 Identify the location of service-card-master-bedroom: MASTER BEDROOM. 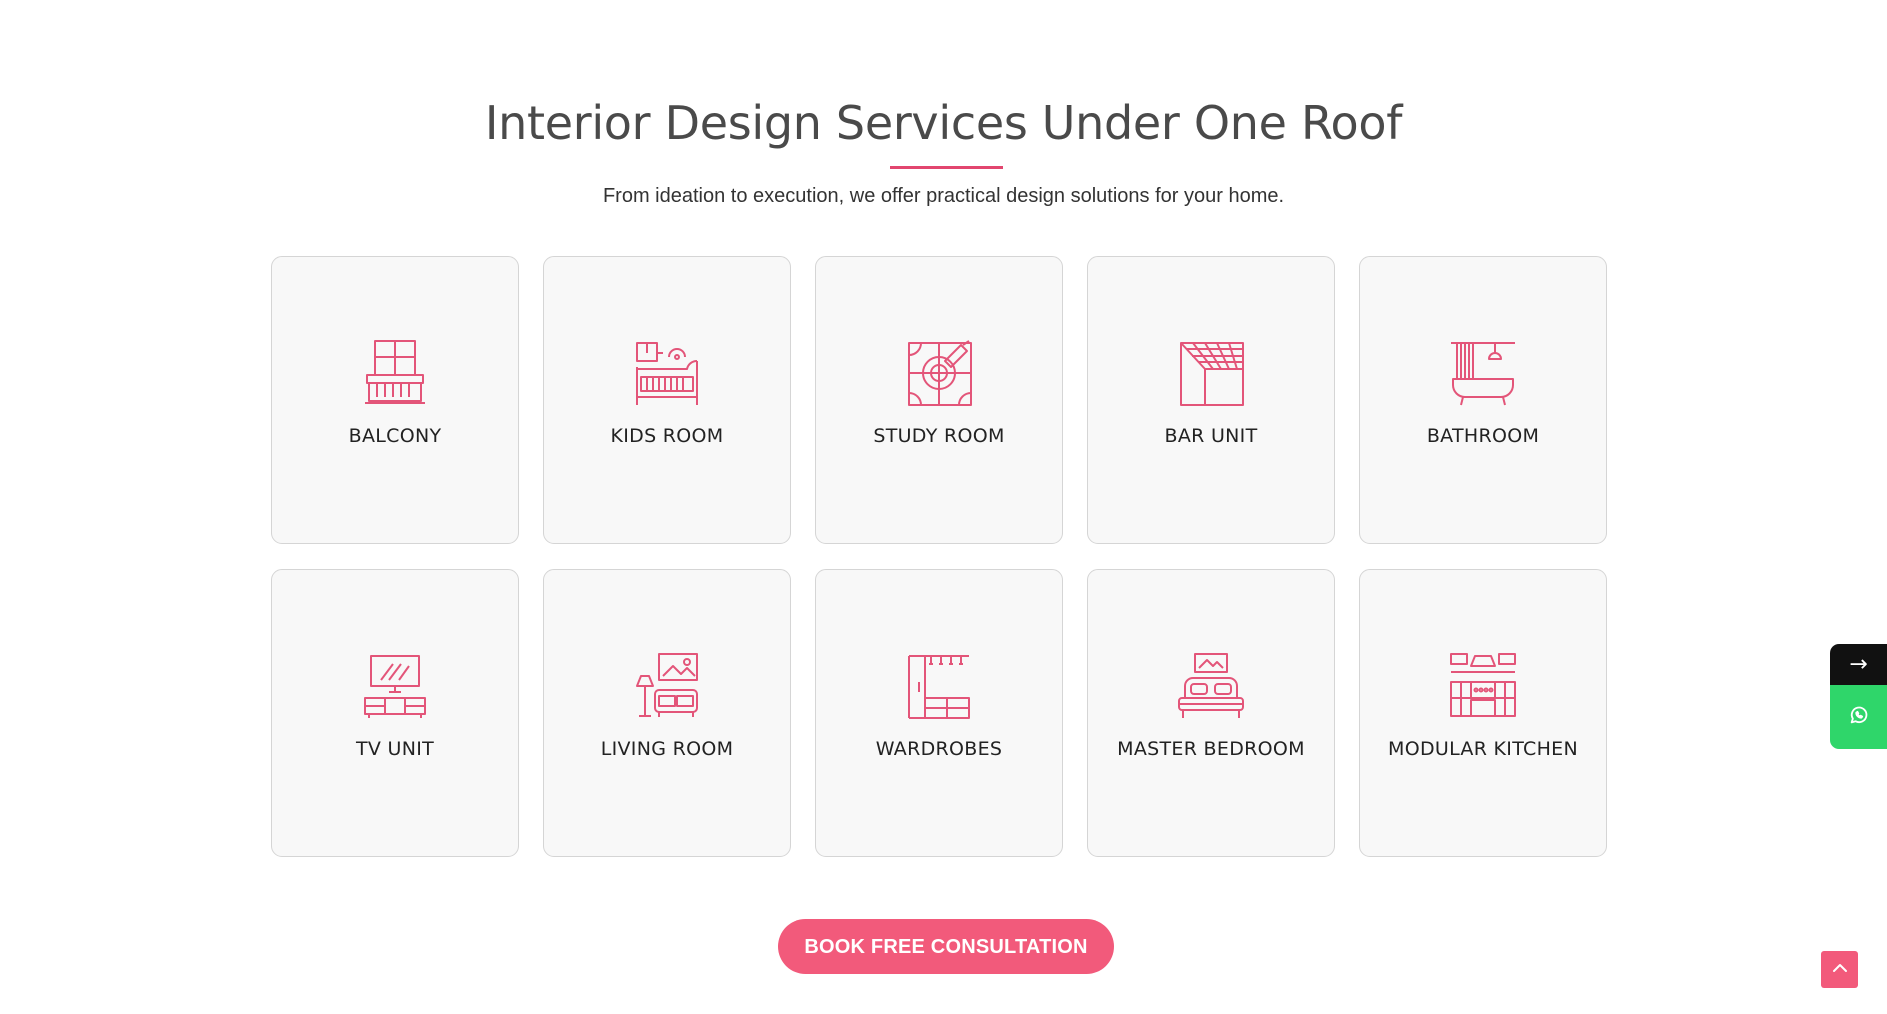
(1211, 713).